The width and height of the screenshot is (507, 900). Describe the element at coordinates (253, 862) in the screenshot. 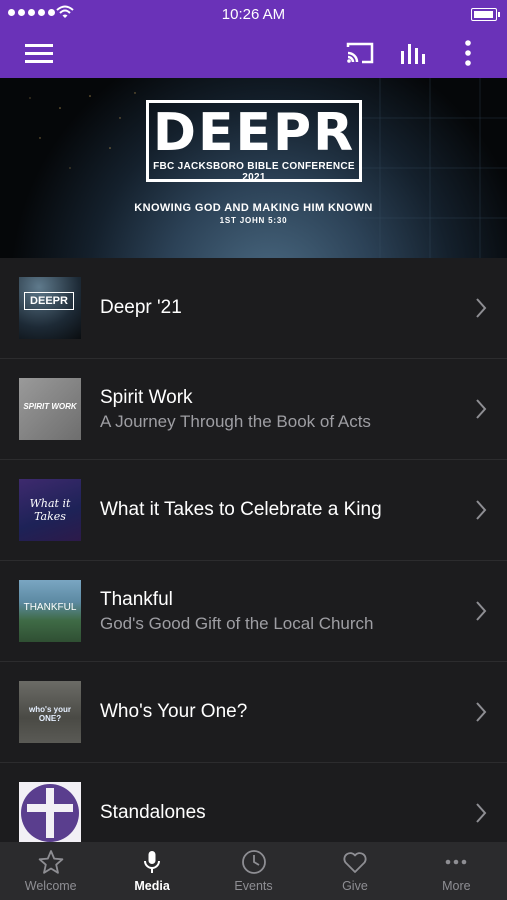

I see `clock-icon` at that location.